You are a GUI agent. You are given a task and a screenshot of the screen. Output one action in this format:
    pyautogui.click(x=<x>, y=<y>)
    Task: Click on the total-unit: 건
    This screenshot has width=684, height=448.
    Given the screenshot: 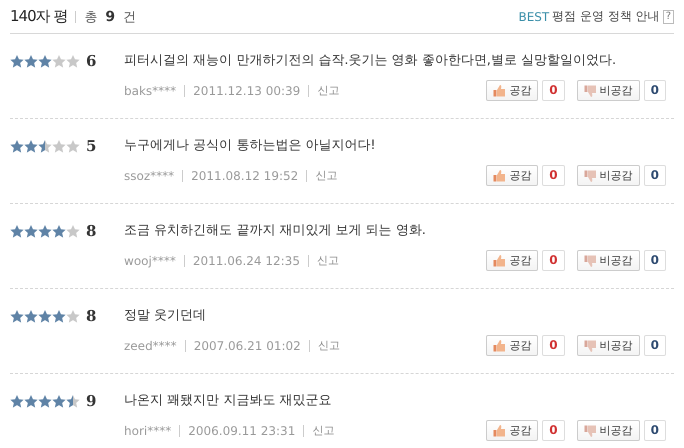 What is the action you would take?
    pyautogui.click(x=129, y=17)
    